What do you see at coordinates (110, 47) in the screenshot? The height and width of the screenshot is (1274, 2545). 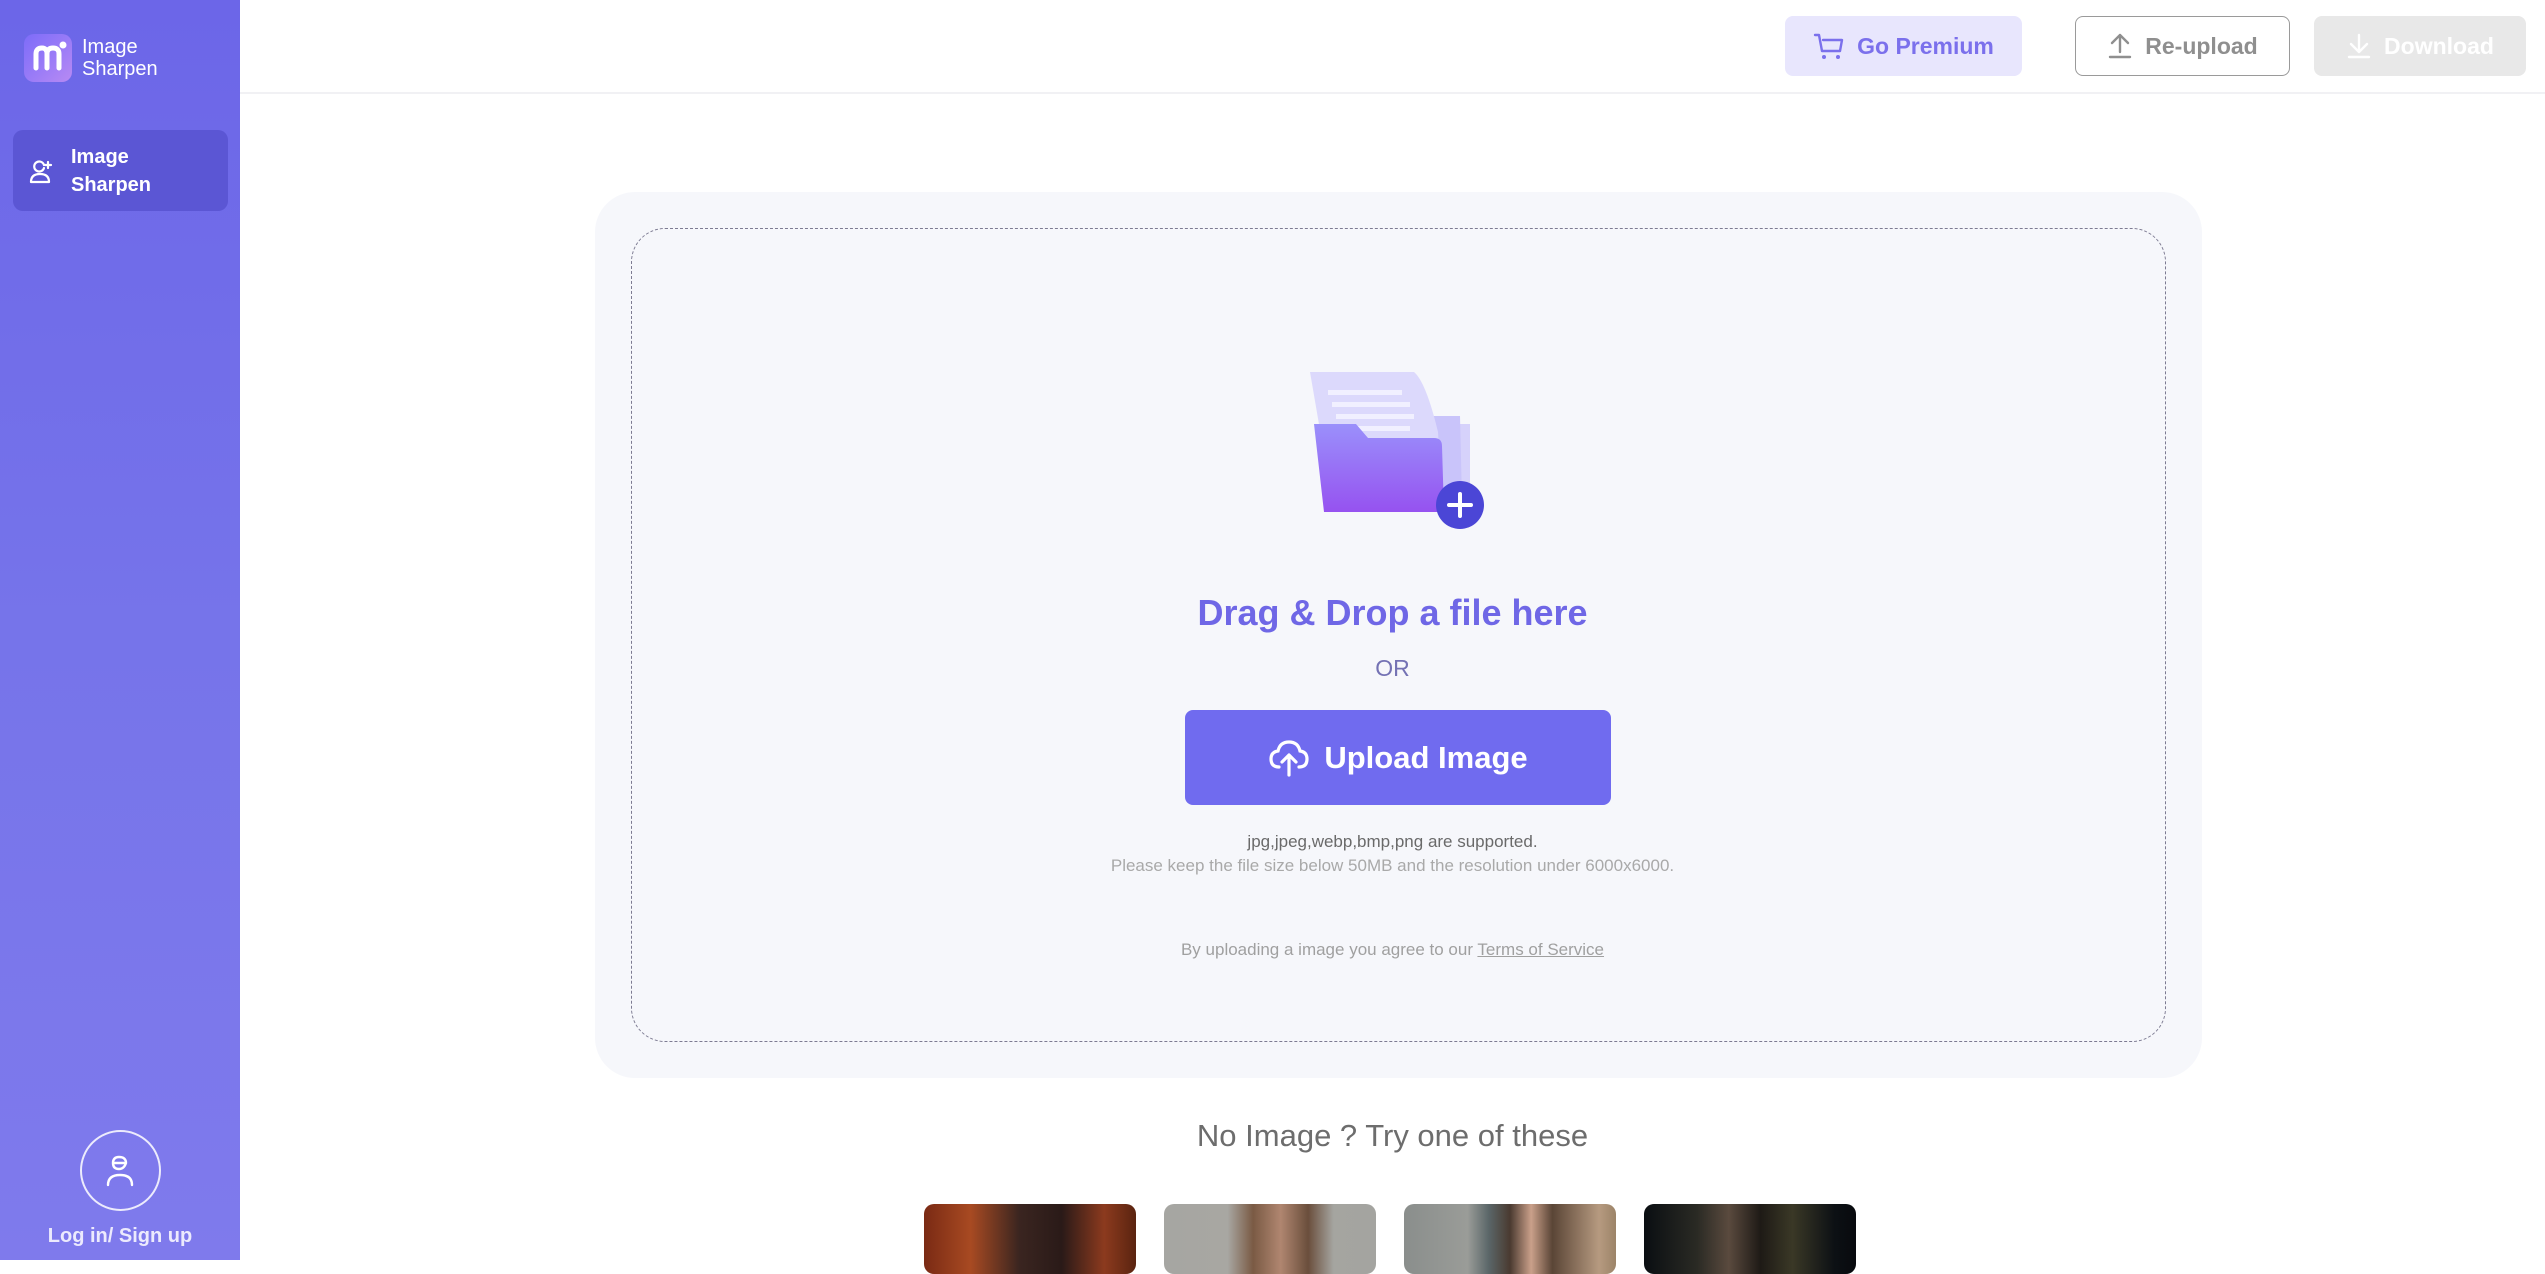 I see `app-name-line1: Image` at bounding box center [110, 47].